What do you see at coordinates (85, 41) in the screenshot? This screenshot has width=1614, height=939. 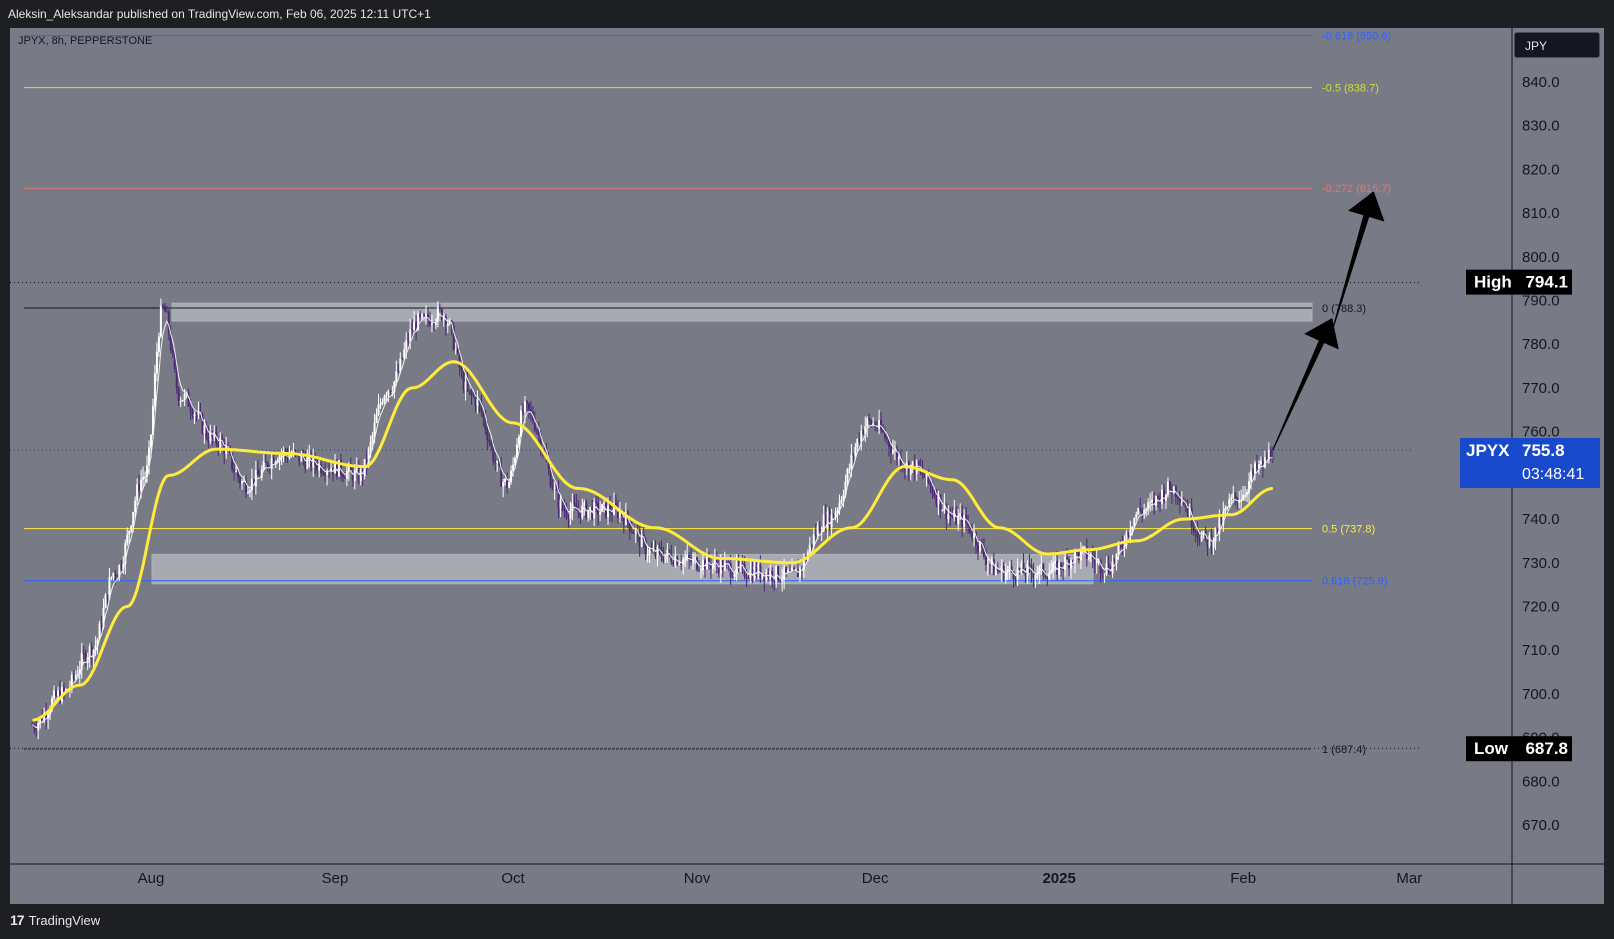 I see `symbol-legend: JPYX, 8h, PEPPERSTONE` at bounding box center [85, 41].